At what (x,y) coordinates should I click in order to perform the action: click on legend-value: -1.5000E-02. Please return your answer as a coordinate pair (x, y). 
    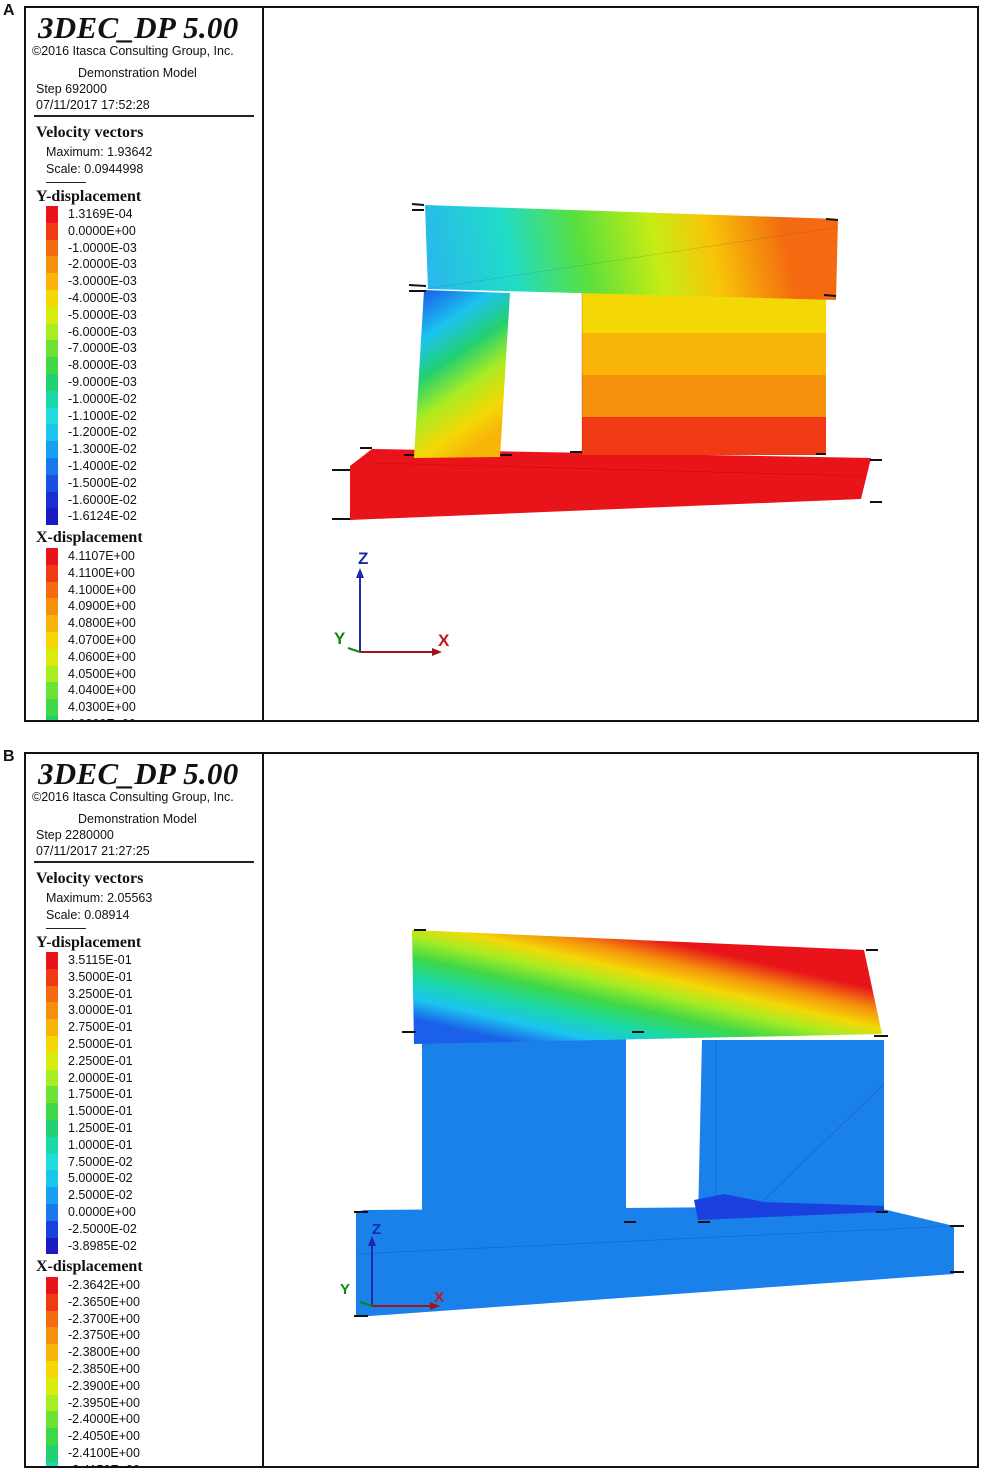
    Looking at the image, I should click on (102, 482).